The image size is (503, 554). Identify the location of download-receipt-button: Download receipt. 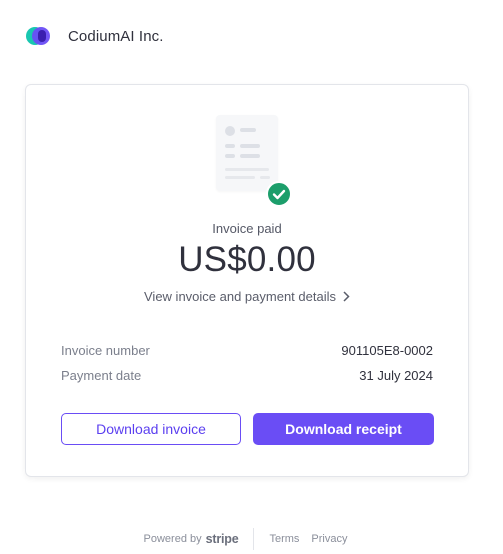
(343, 429).